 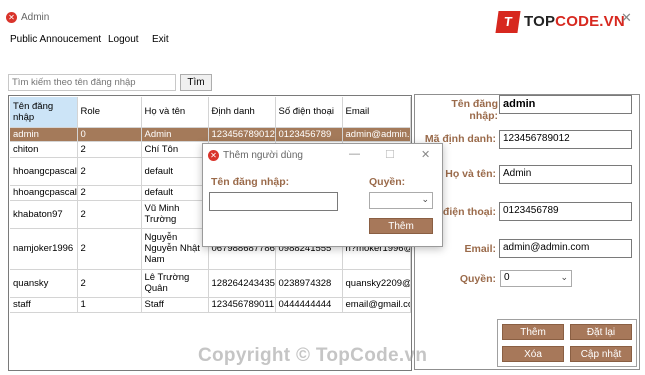 What do you see at coordinates (313, 355) in the screenshot?
I see `copyright-watermark: Copyright © TopCode.vn` at bounding box center [313, 355].